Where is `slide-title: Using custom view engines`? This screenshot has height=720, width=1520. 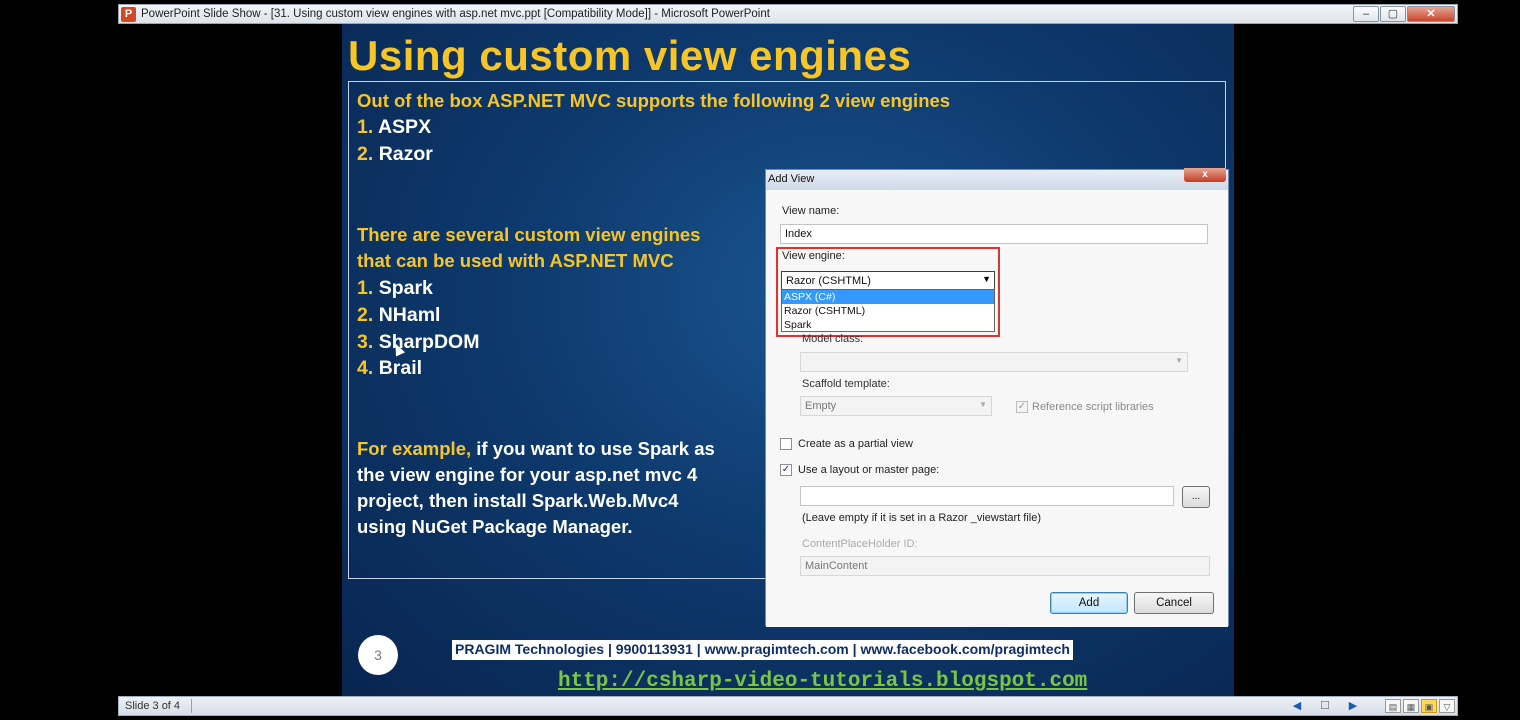 slide-title: Using custom view engines is located at coordinates (630, 55).